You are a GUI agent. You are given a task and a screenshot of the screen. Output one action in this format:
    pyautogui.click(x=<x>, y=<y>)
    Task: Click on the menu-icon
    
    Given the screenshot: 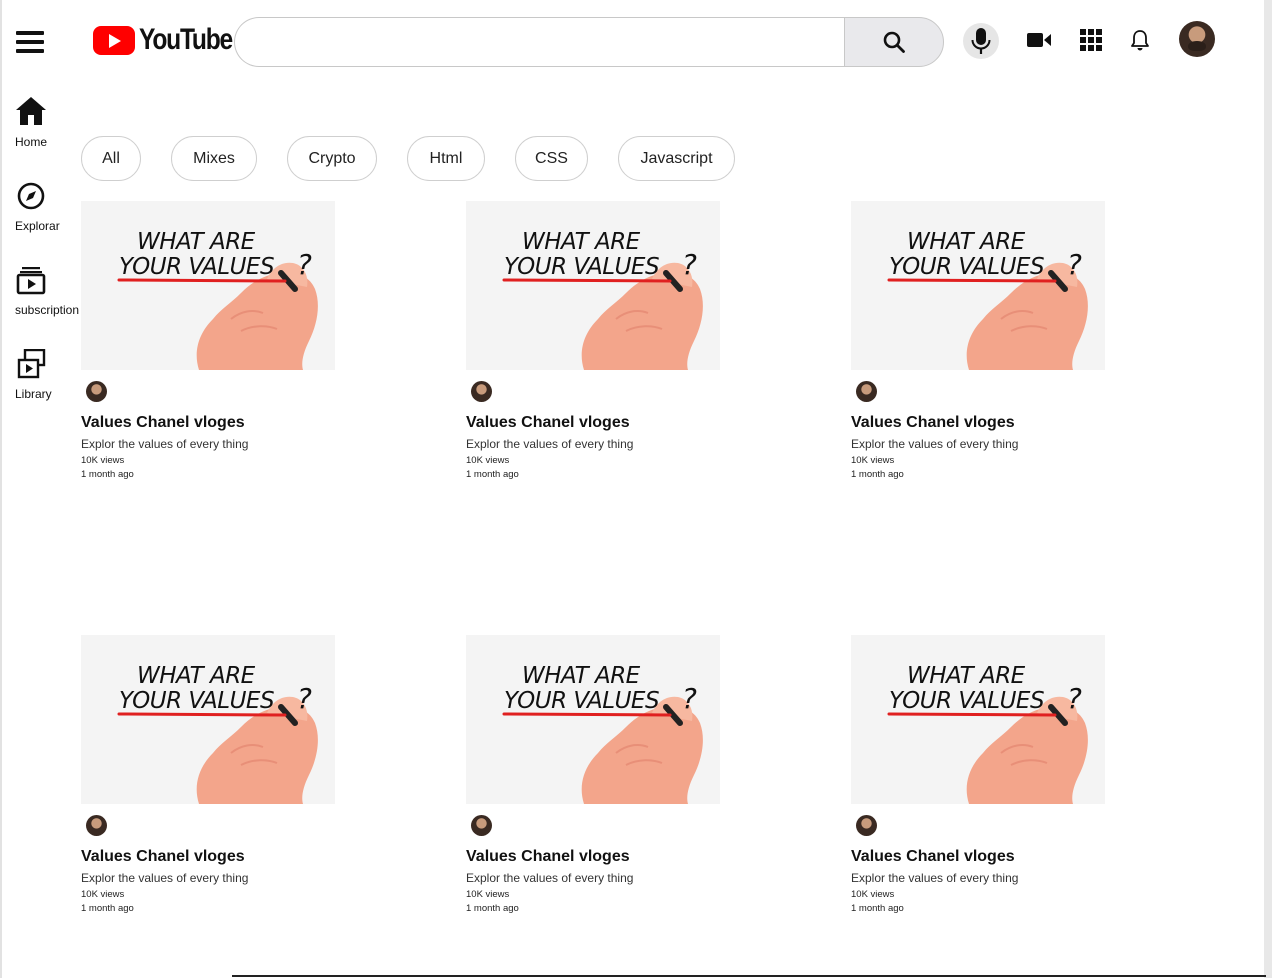 What is the action you would take?
    pyautogui.click(x=30, y=44)
    